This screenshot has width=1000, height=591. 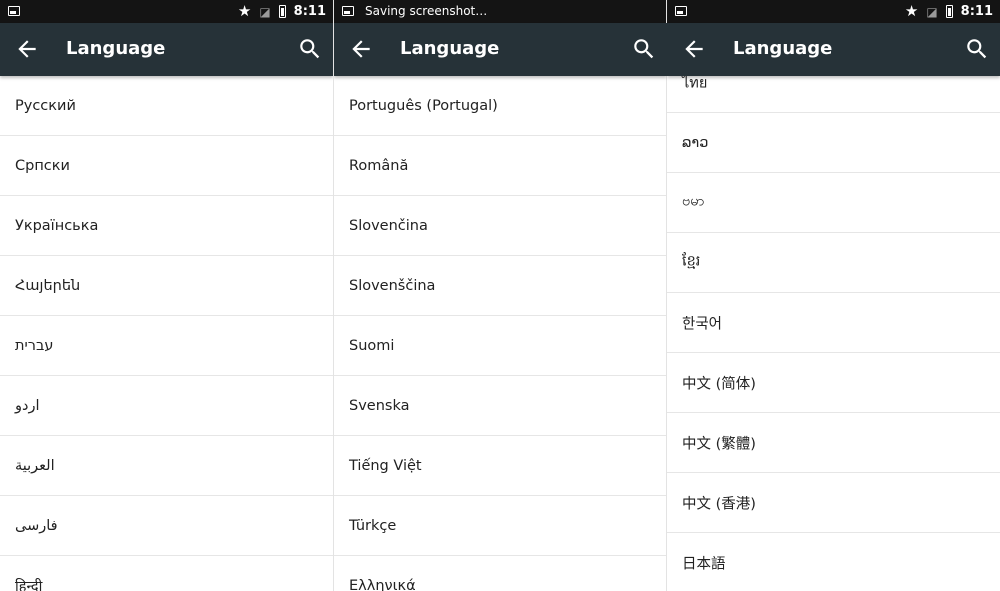 I want to click on language-label: العربية, so click(x=35, y=465).